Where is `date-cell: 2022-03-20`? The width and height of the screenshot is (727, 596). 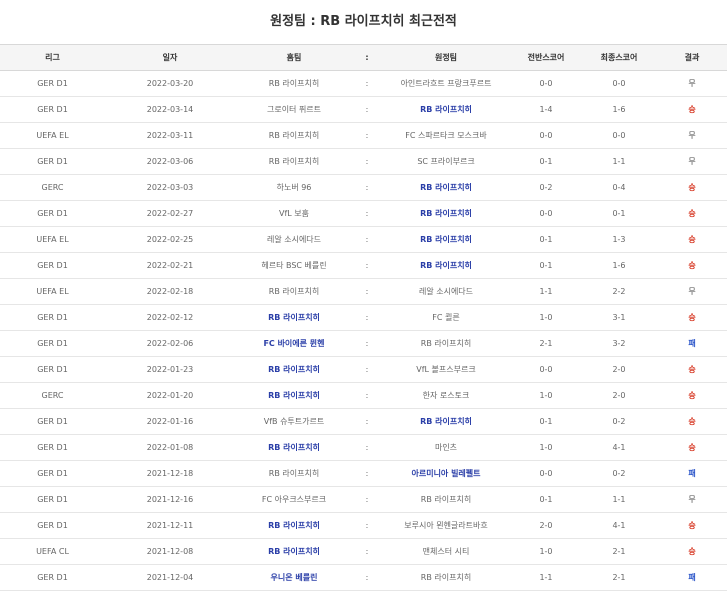 date-cell: 2022-03-20 is located at coordinates (170, 83).